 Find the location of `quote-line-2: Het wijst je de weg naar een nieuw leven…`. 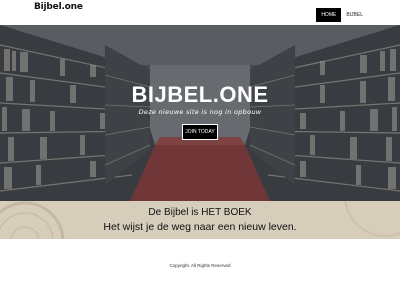

quote-line-2: Het wijst je de weg naar een nieuw leven… is located at coordinates (200, 227).